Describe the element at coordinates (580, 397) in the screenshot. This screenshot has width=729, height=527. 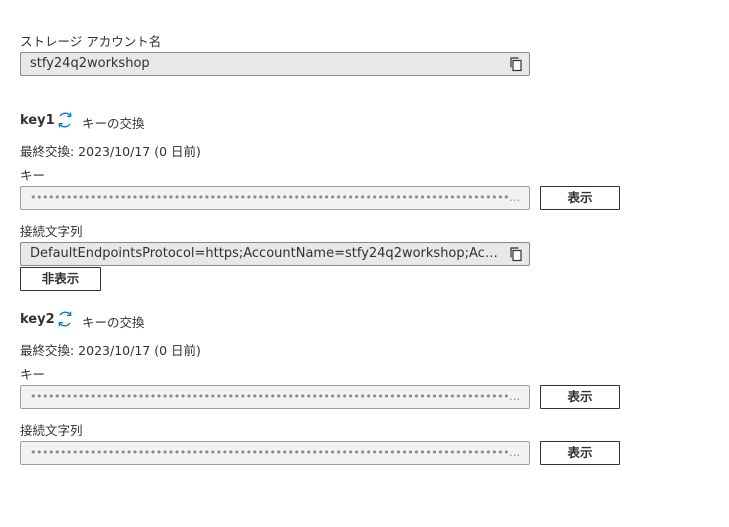
I see `key2-show-key-button: 表示` at that location.